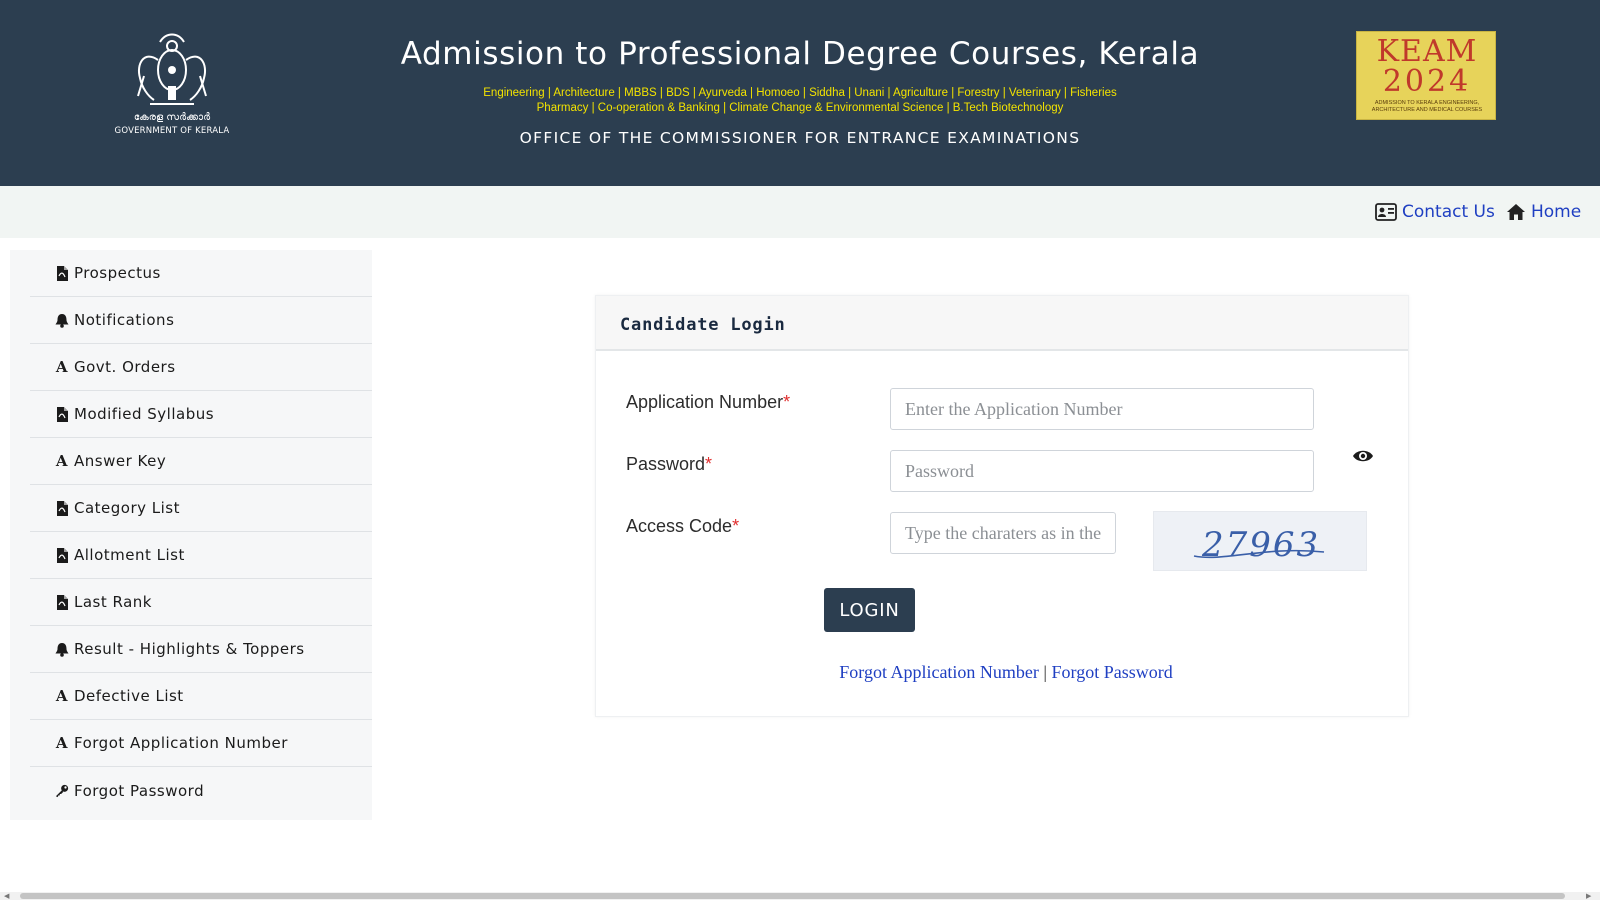  Describe the element at coordinates (181, 743) in the screenshot. I see `sidebar-item-label: Forgot Application Number` at that location.